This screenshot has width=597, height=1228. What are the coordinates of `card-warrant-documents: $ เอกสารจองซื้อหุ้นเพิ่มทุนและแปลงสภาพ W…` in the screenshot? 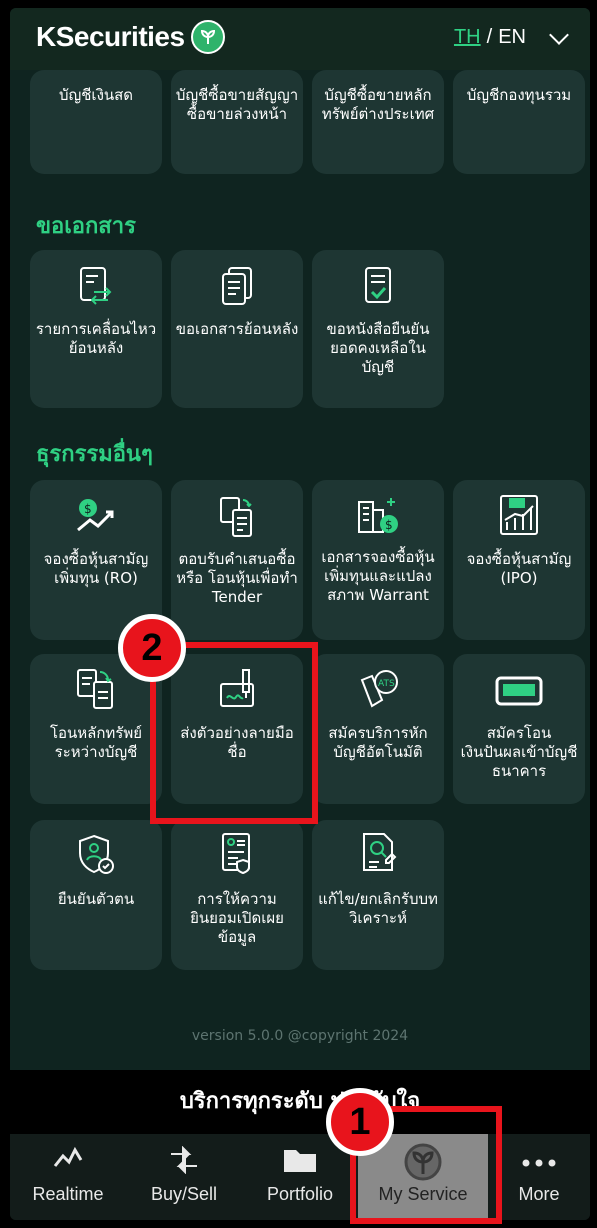 It's located at (378, 560).